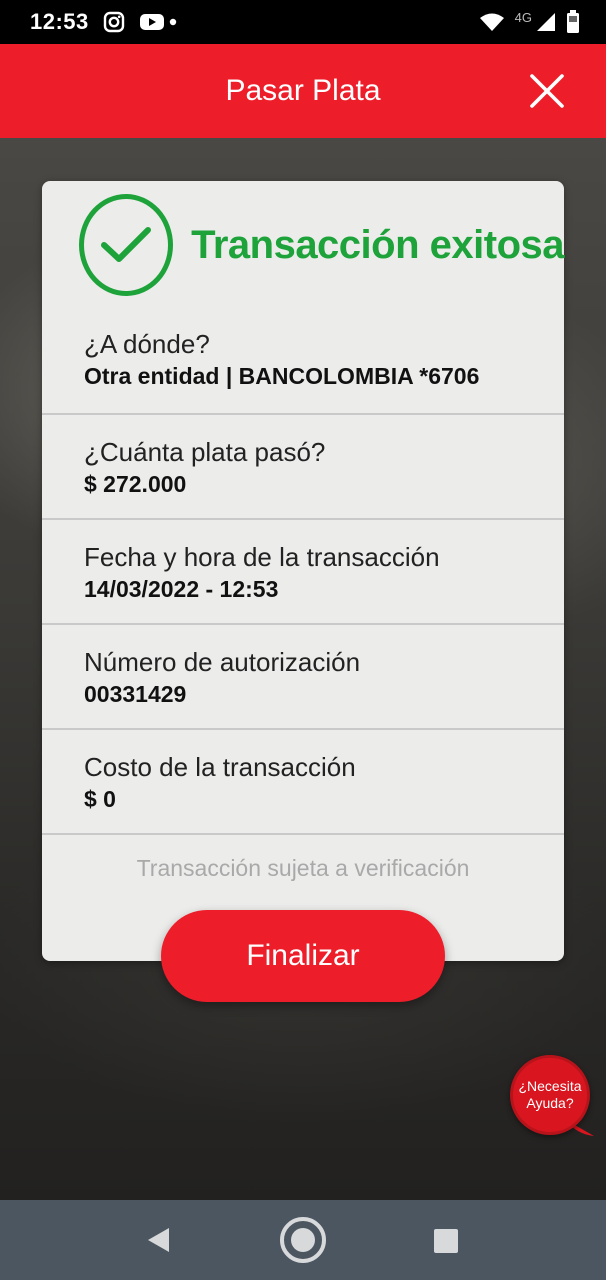 This screenshot has height=1280, width=606. I want to click on instagram-icon, so click(114, 22).